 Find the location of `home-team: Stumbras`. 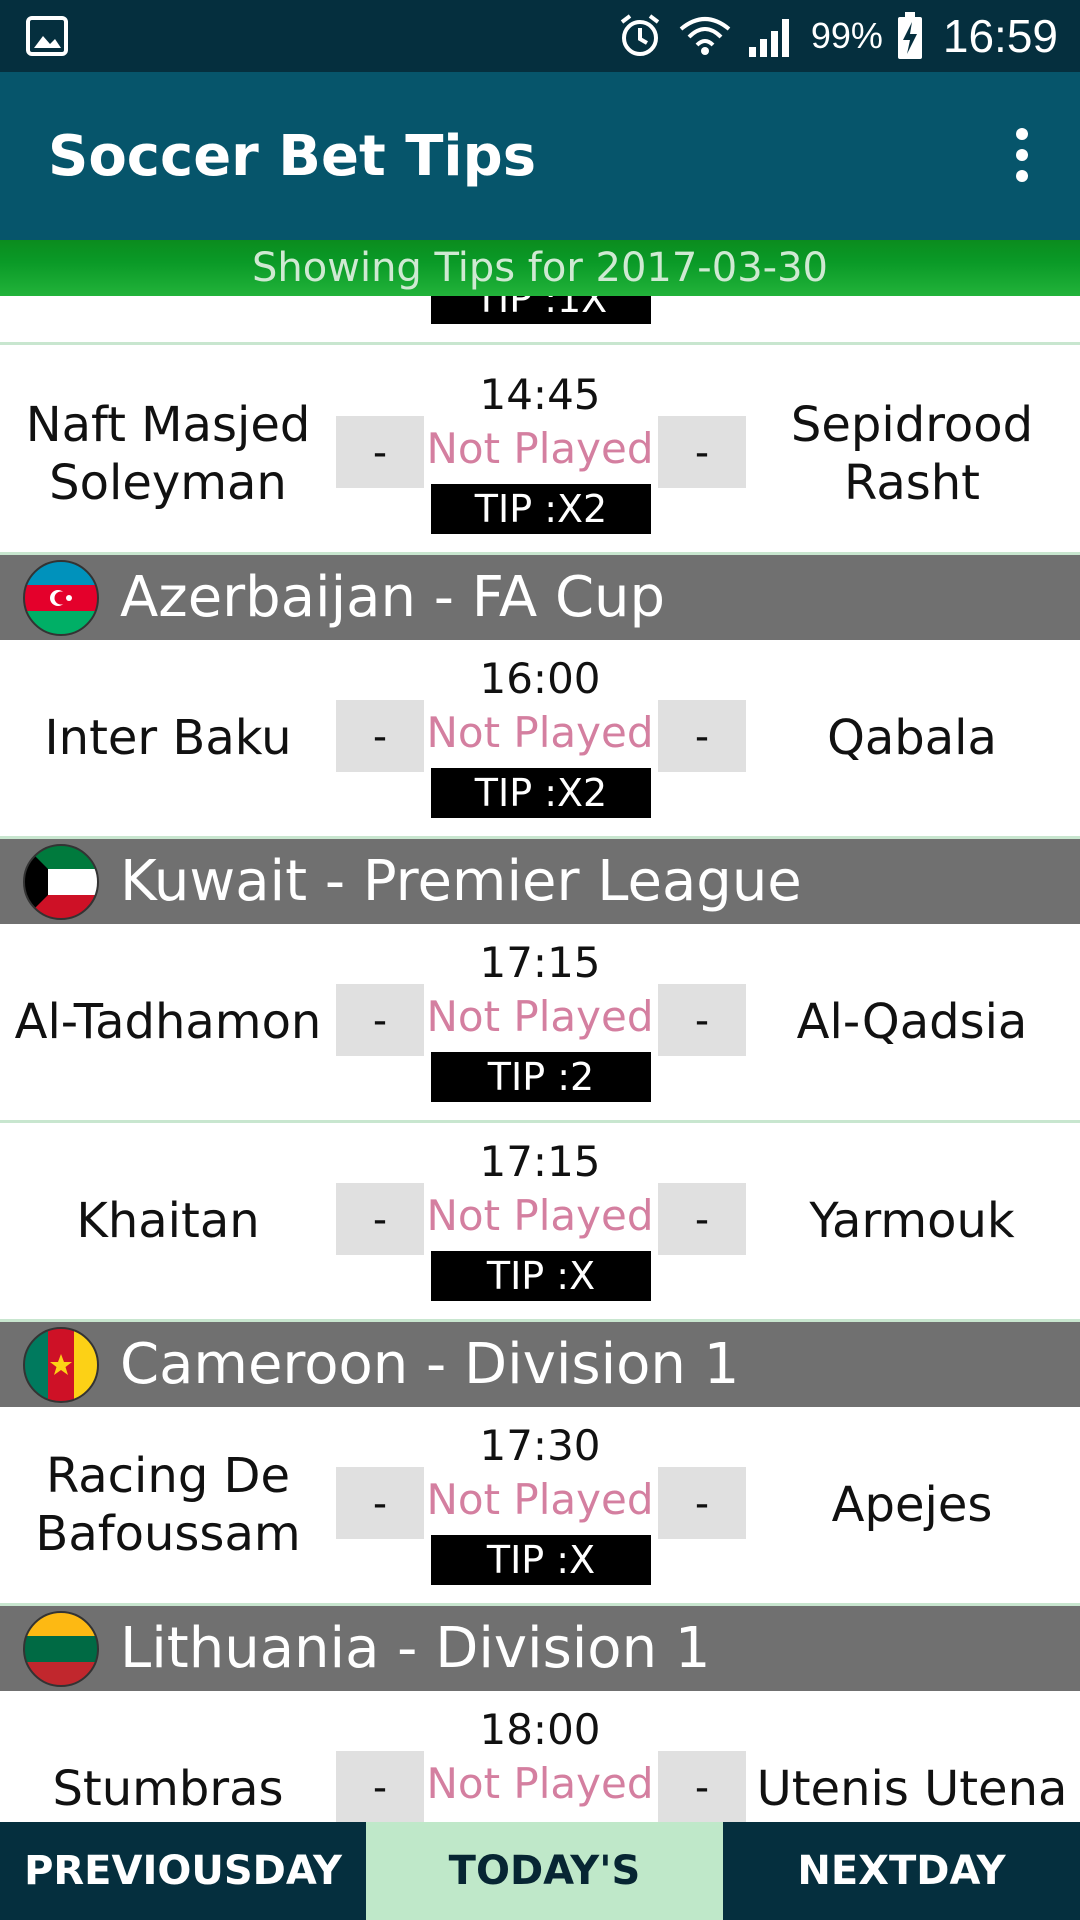

home-team: Stumbras is located at coordinates (168, 1789).